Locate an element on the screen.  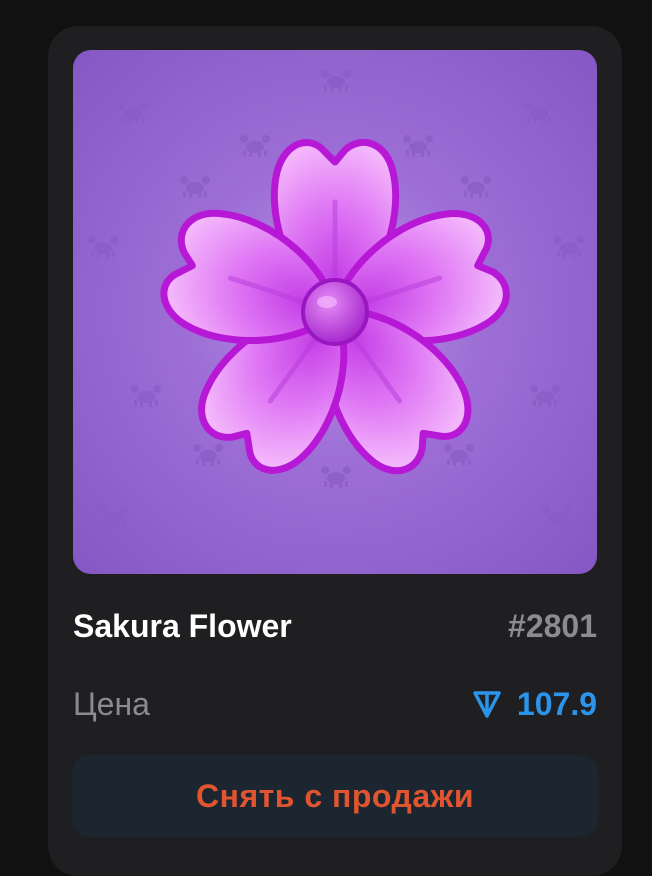
gift-title: Sakura Flower is located at coordinates (182, 626).